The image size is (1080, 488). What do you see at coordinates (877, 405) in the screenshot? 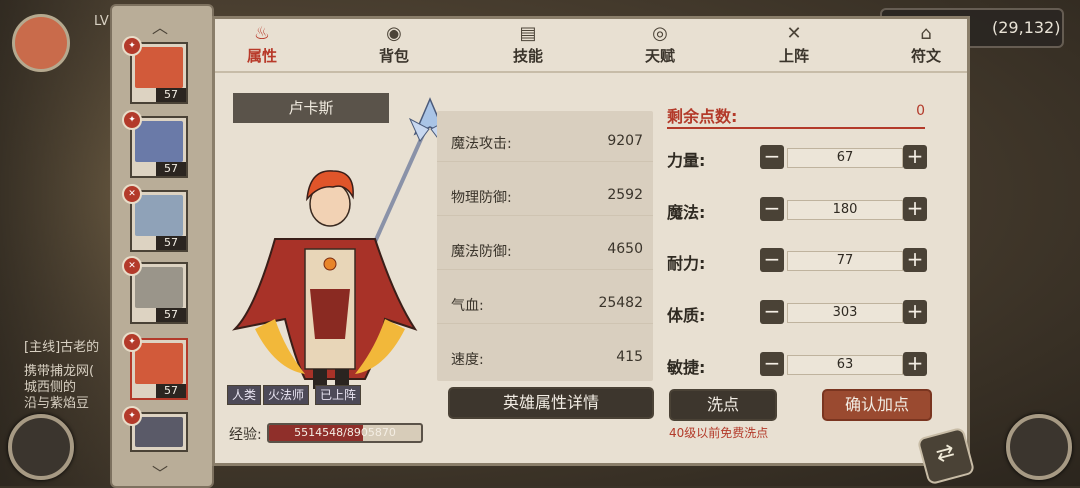
I see `confirm-points-button: 确认加点` at bounding box center [877, 405].